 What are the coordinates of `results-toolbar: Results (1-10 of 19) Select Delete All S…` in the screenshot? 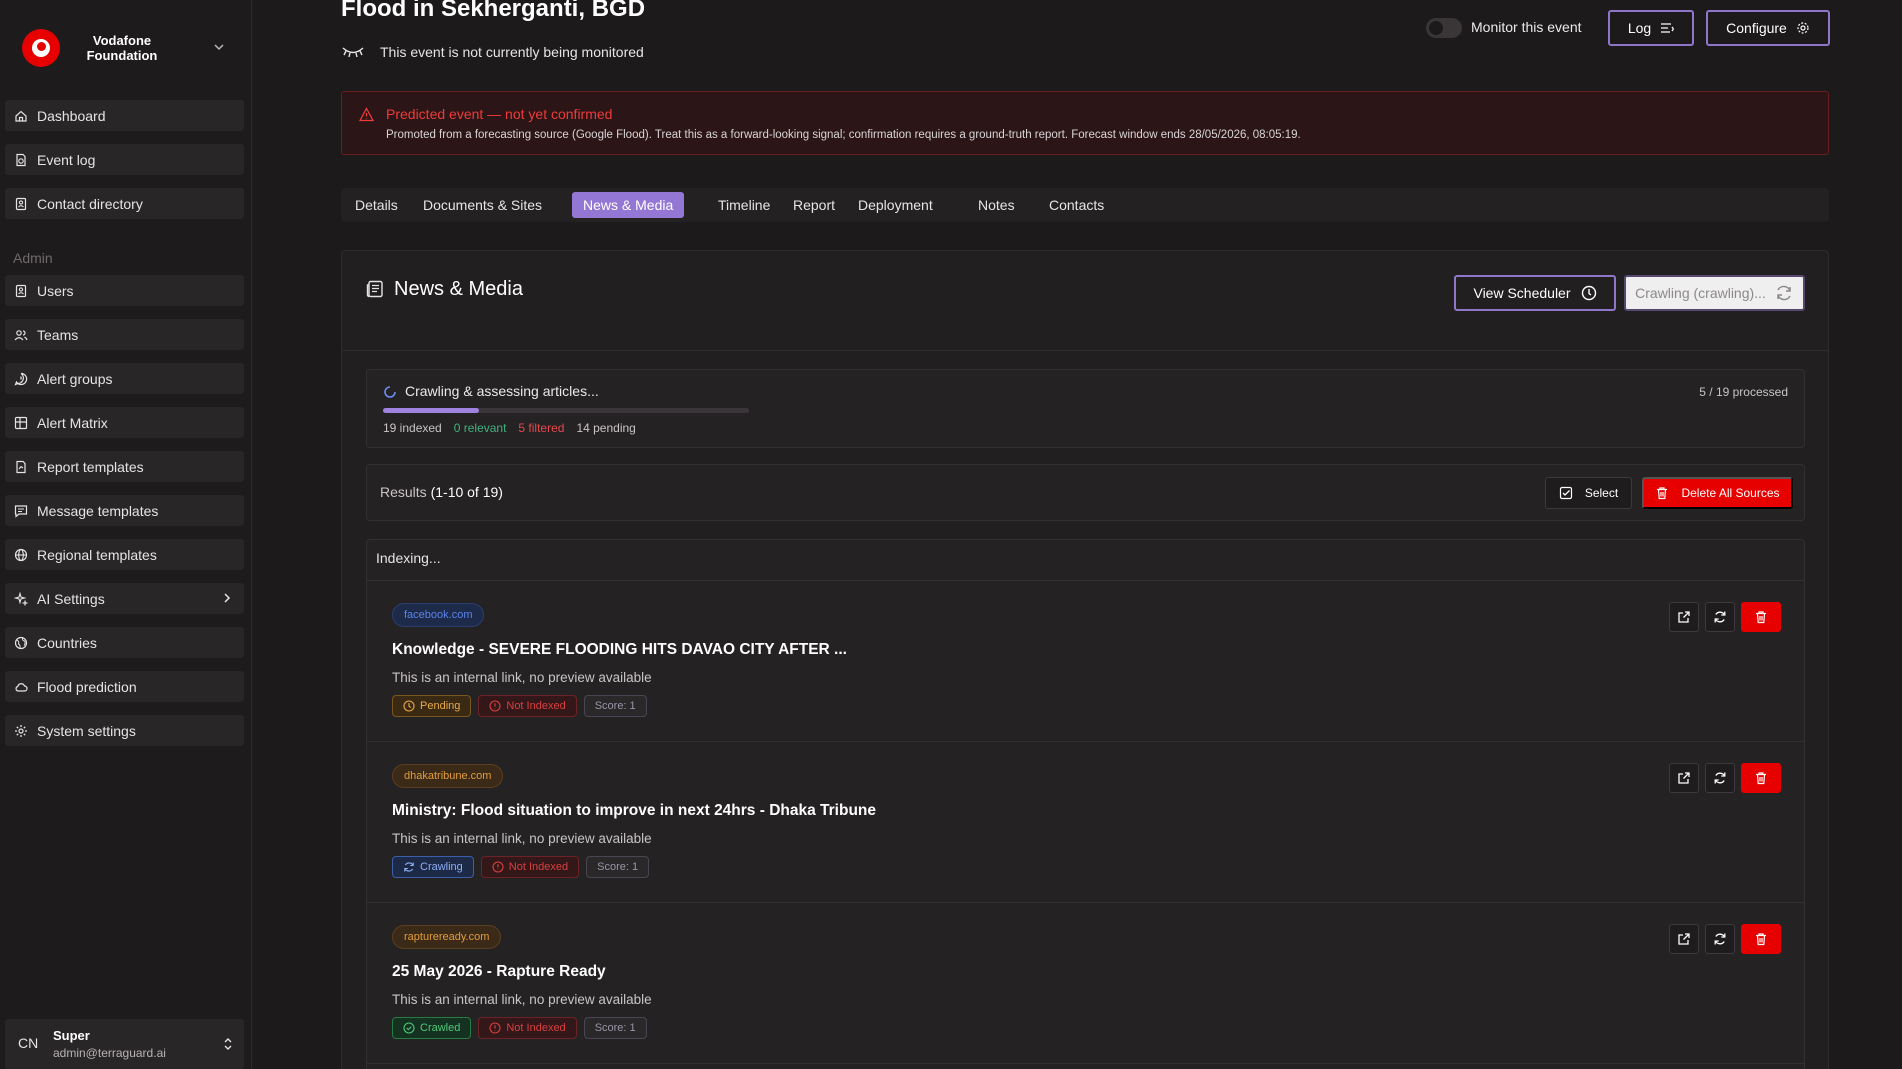 It's located at (1085, 492).